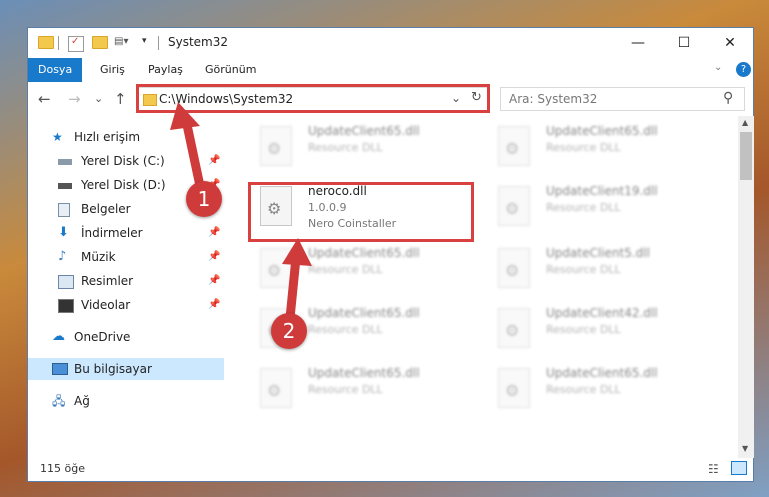 This screenshot has width=769, height=497. What do you see at coordinates (126, 337) in the screenshot?
I see `sidebar-item-onedrive: ☁ OneDrive` at bounding box center [126, 337].